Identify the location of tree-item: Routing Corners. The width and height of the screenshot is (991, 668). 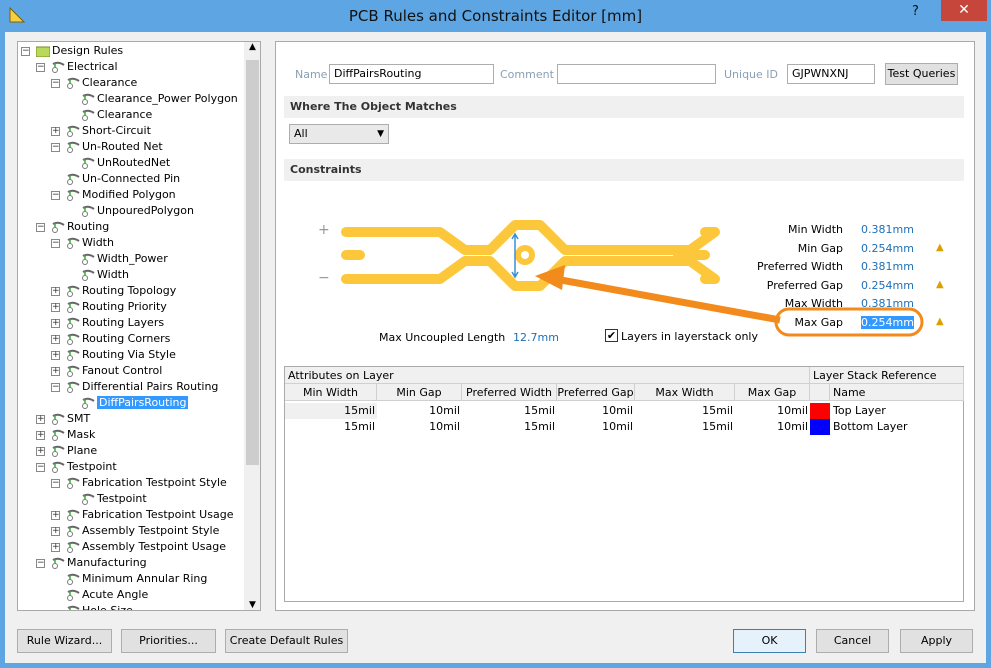
(118, 339).